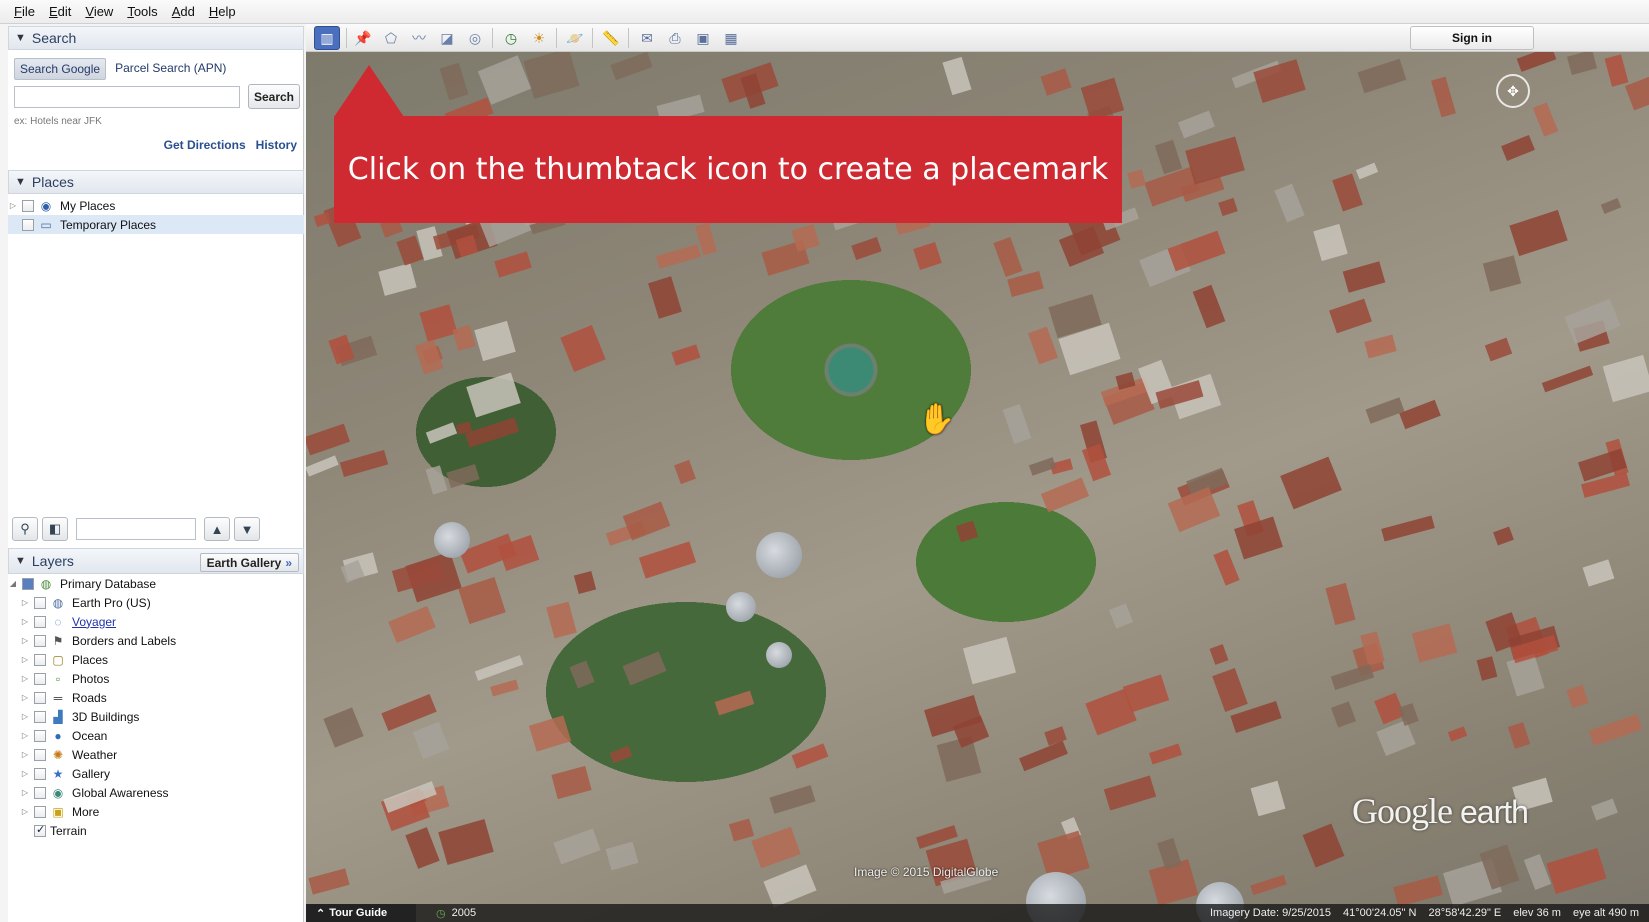 The width and height of the screenshot is (1649, 922). What do you see at coordinates (1472, 38) in the screenshot?
I see `sign-in-button: Sign in` at bounding box center [1472, 38].